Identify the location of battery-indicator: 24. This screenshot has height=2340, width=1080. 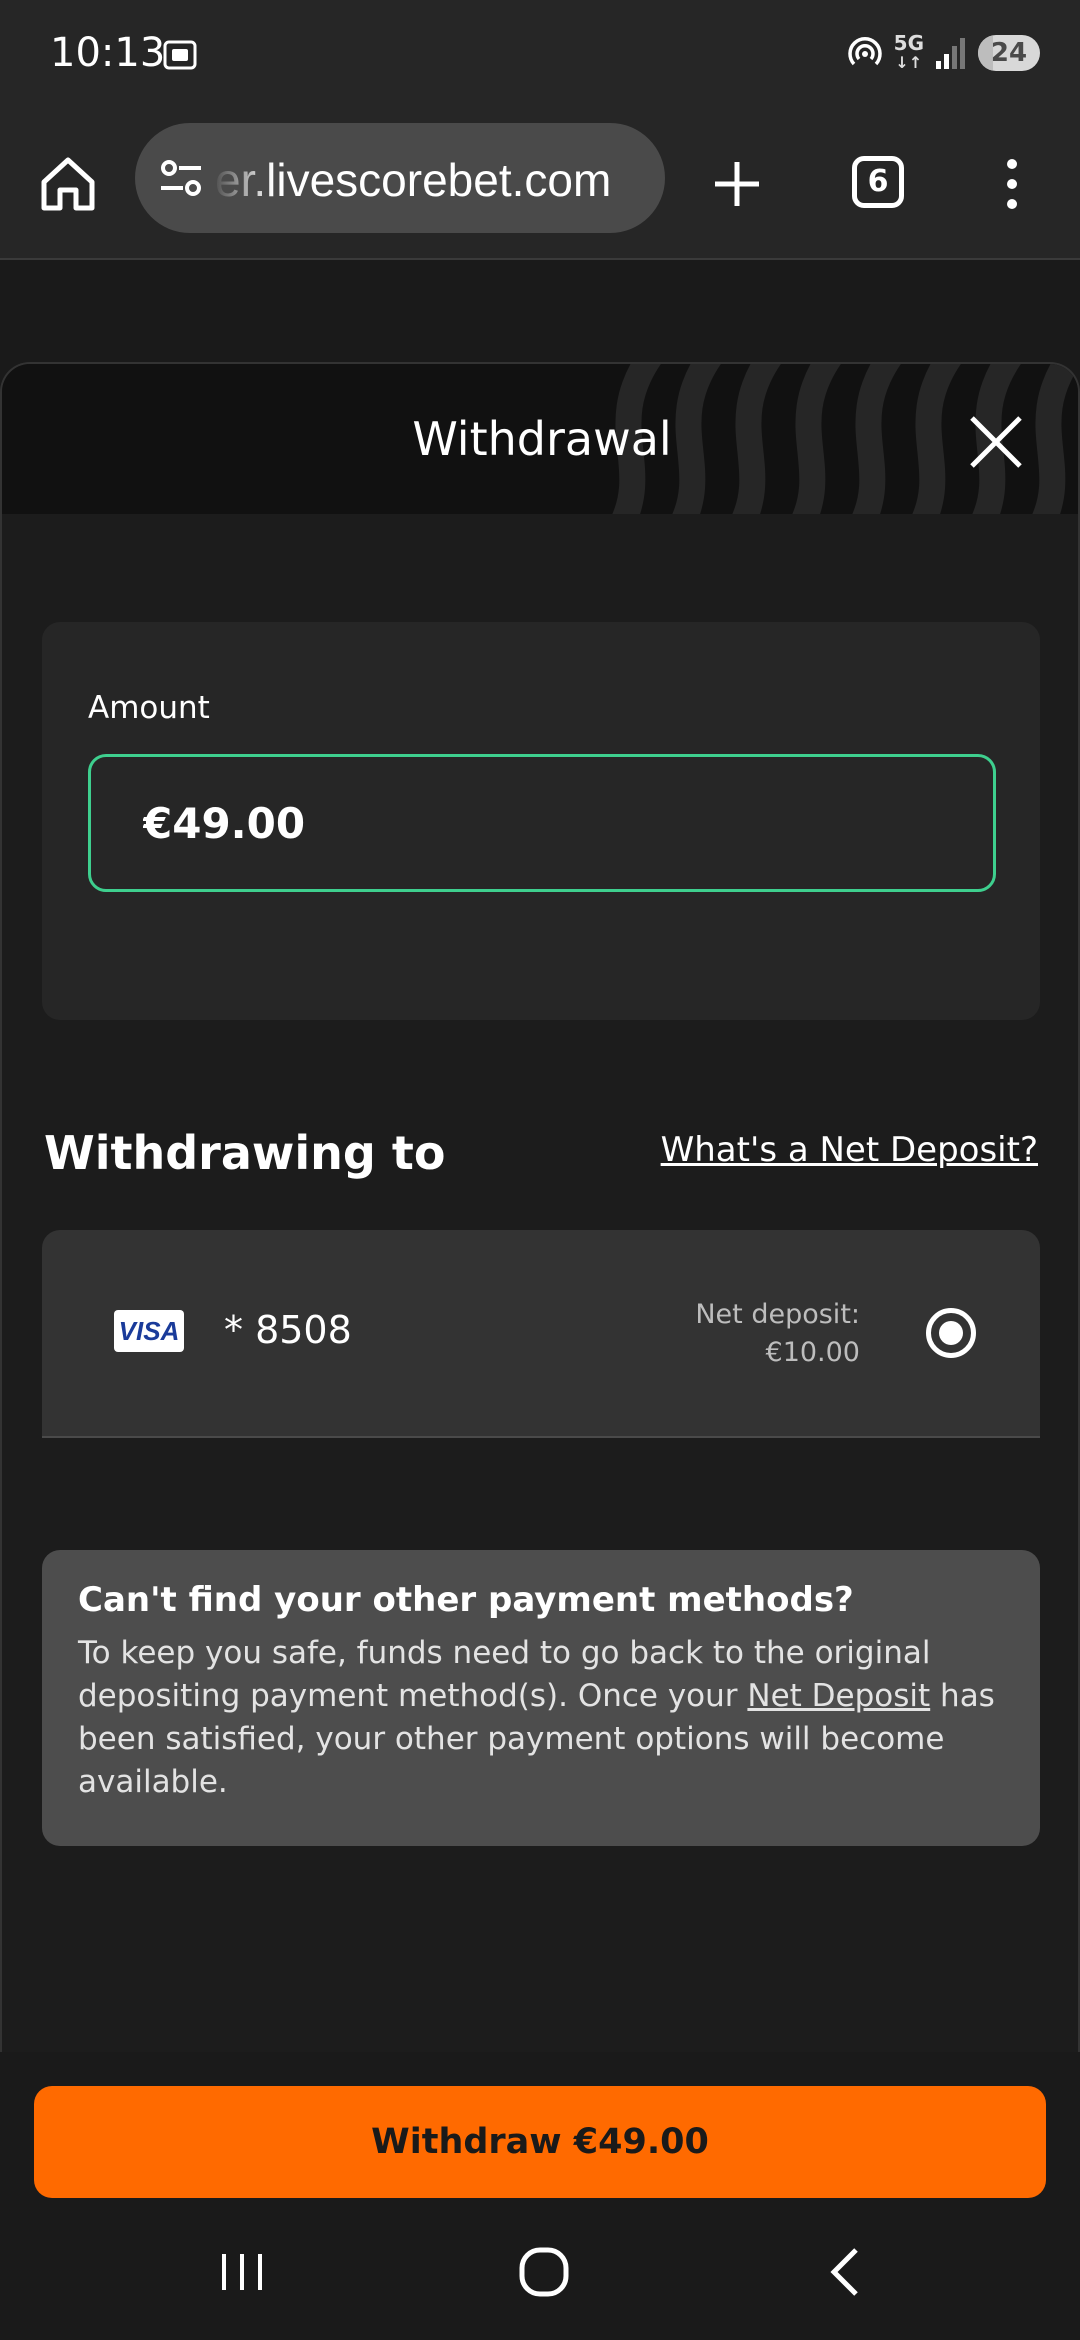
(1009, 53).